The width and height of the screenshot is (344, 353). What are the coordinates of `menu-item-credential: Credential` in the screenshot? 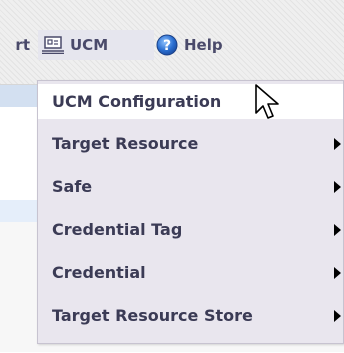 It's located at (190, 272).